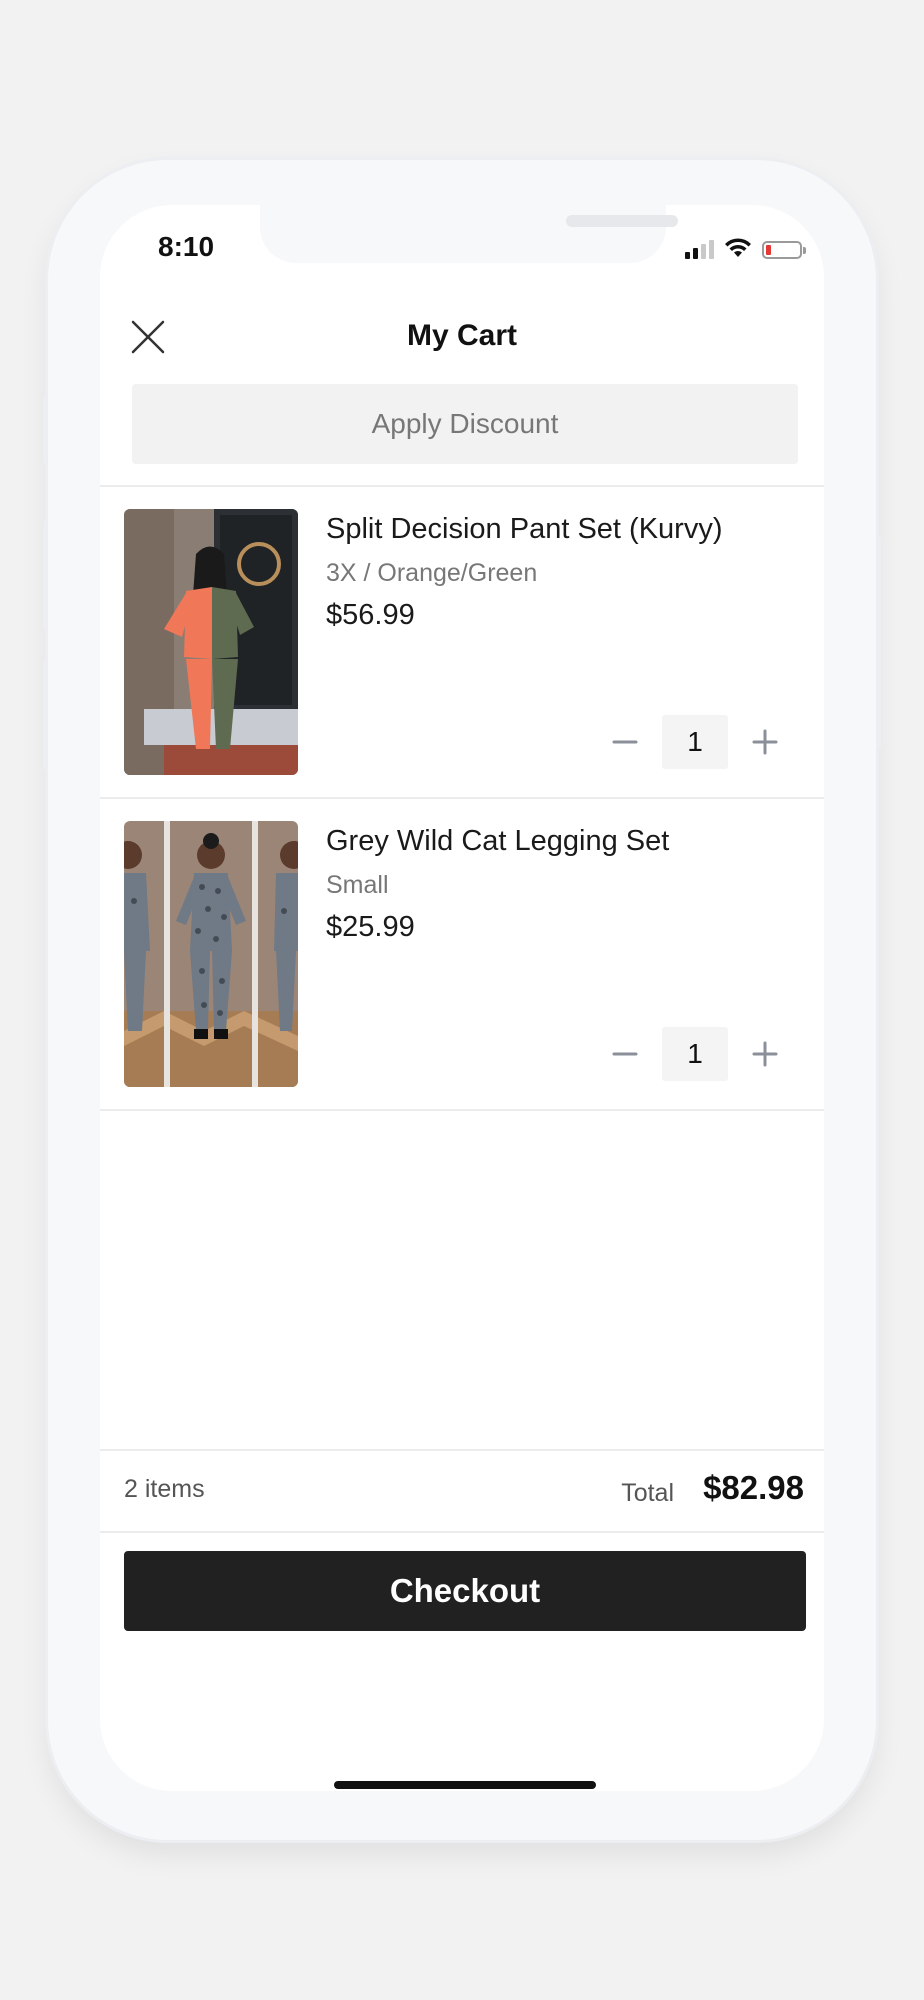 This screenshot has height=2000, width=924. I want to click on product-price: $56.99, so click(370, 615).